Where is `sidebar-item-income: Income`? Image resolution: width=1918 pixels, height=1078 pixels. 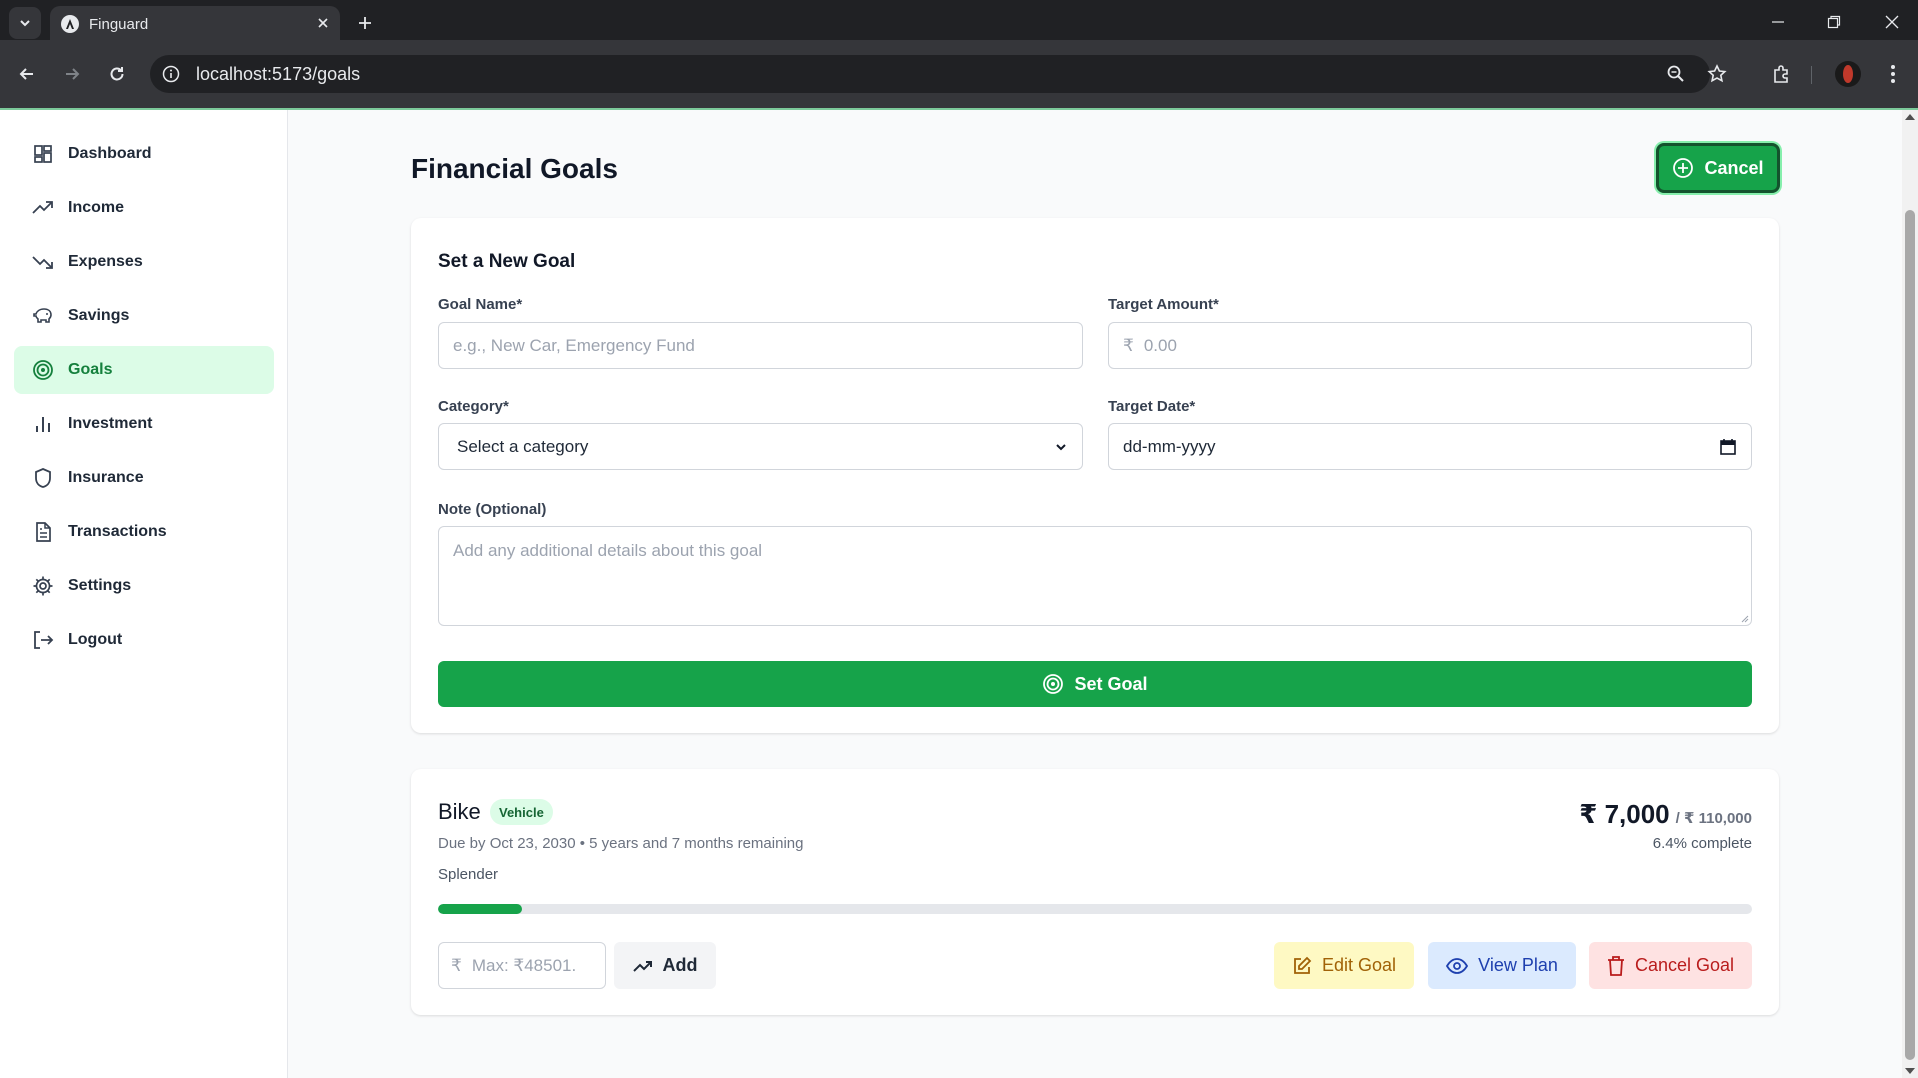 sidebar-item-income: Income is located at coordinates (144, 208).